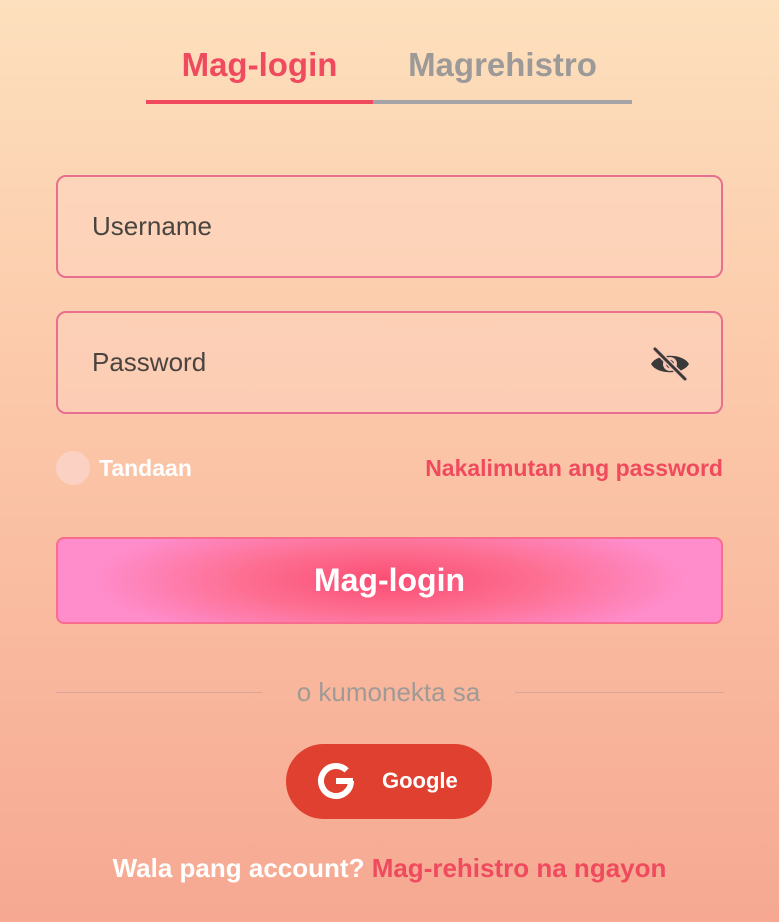  Describe the element at coordinates (420, 780) in the screenshot. I see `google-label: Google` at that location.